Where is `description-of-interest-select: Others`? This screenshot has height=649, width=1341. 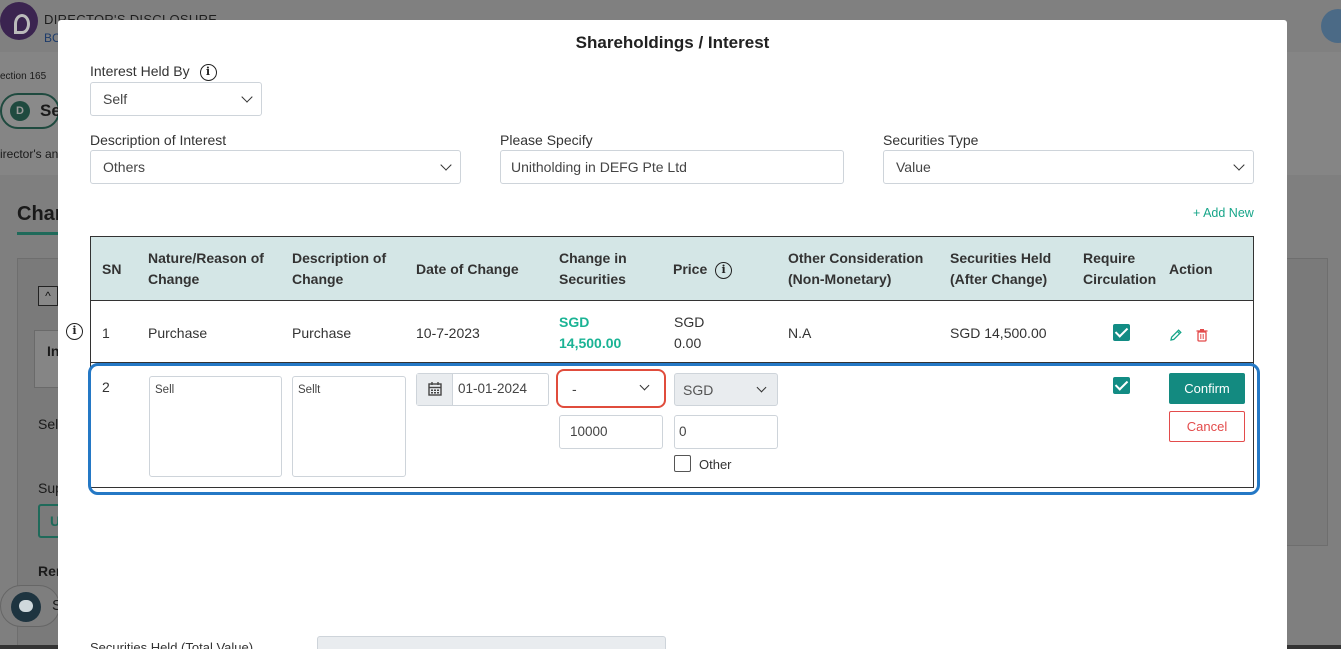 description-of-interest-select: Others is located at coordinates (275, 167).